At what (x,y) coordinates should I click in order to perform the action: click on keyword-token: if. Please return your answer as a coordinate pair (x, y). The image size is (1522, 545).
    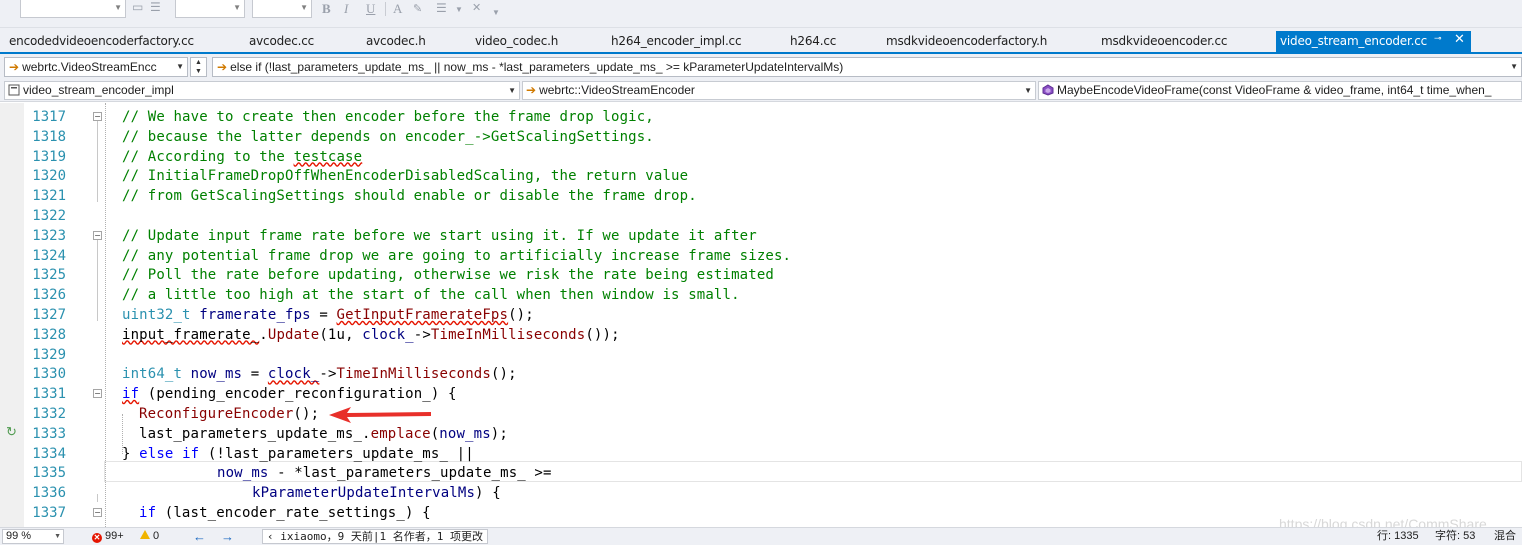
    Looking at the image, I should click on (191, 453).